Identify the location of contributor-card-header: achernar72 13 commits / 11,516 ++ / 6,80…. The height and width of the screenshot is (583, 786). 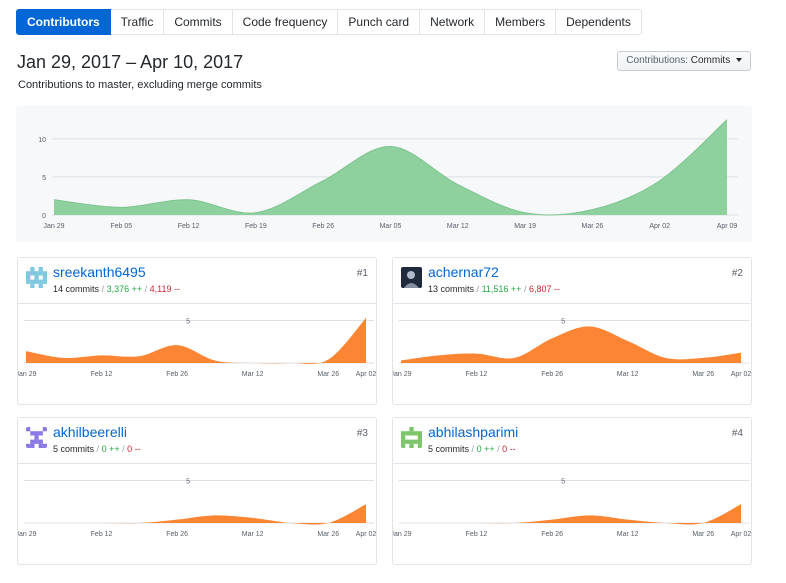
(572, 281).